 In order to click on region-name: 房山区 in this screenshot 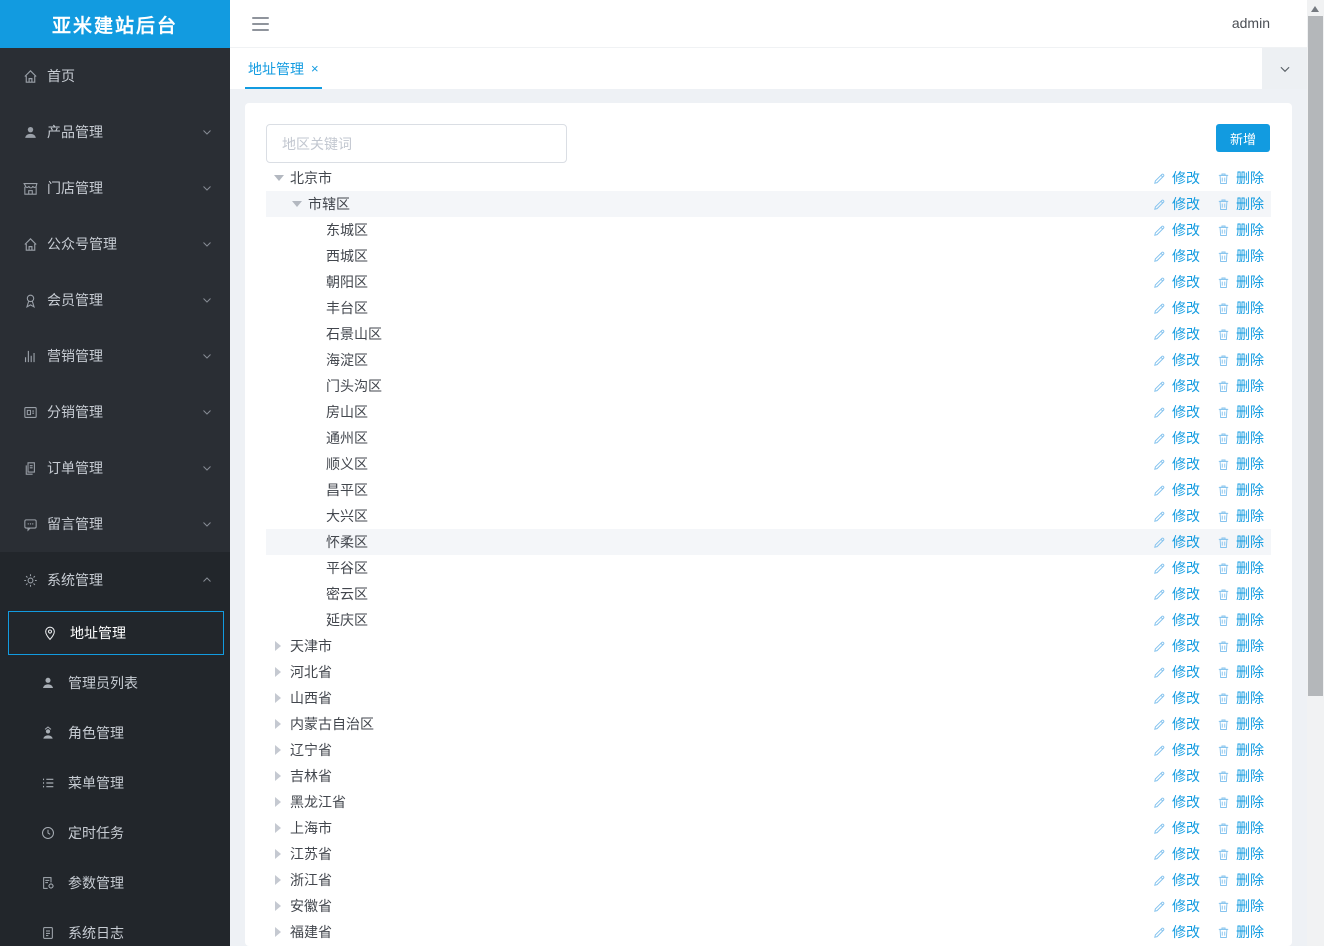, I will do `click(347, 412)`.